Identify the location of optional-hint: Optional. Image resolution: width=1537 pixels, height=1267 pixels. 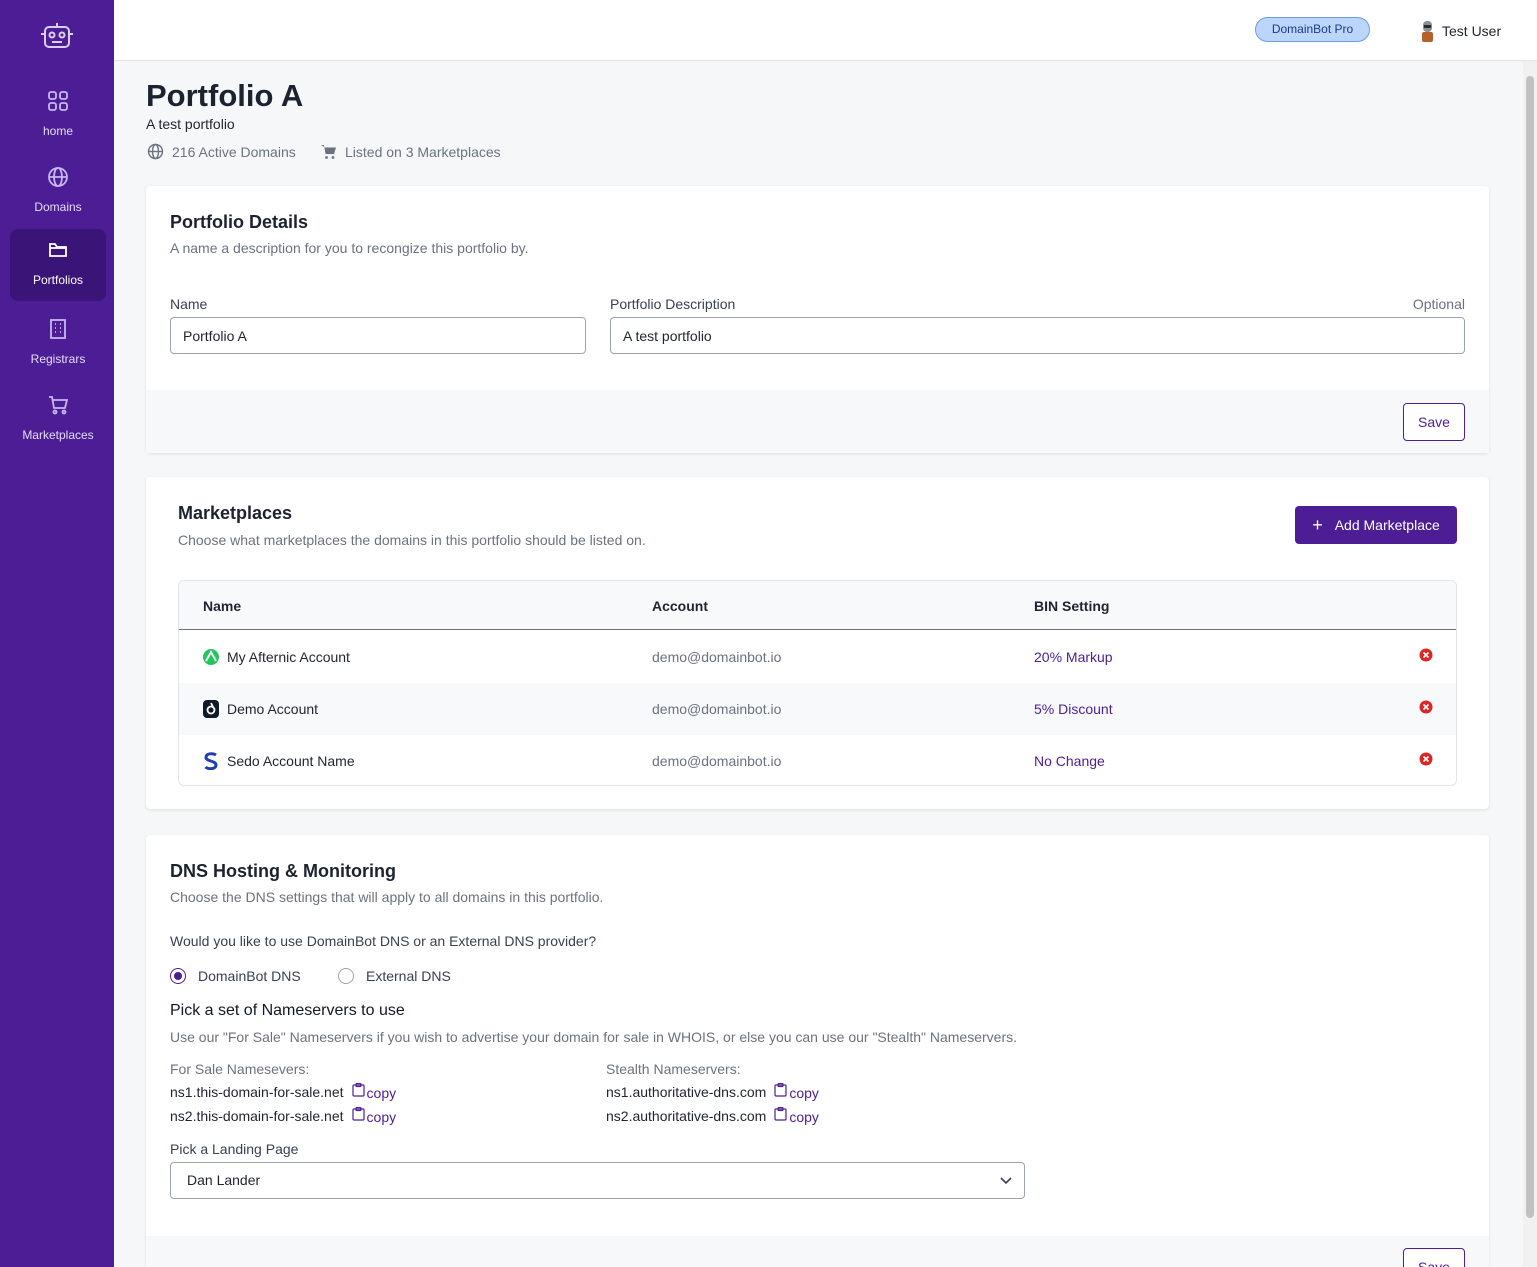
(1438, 304).